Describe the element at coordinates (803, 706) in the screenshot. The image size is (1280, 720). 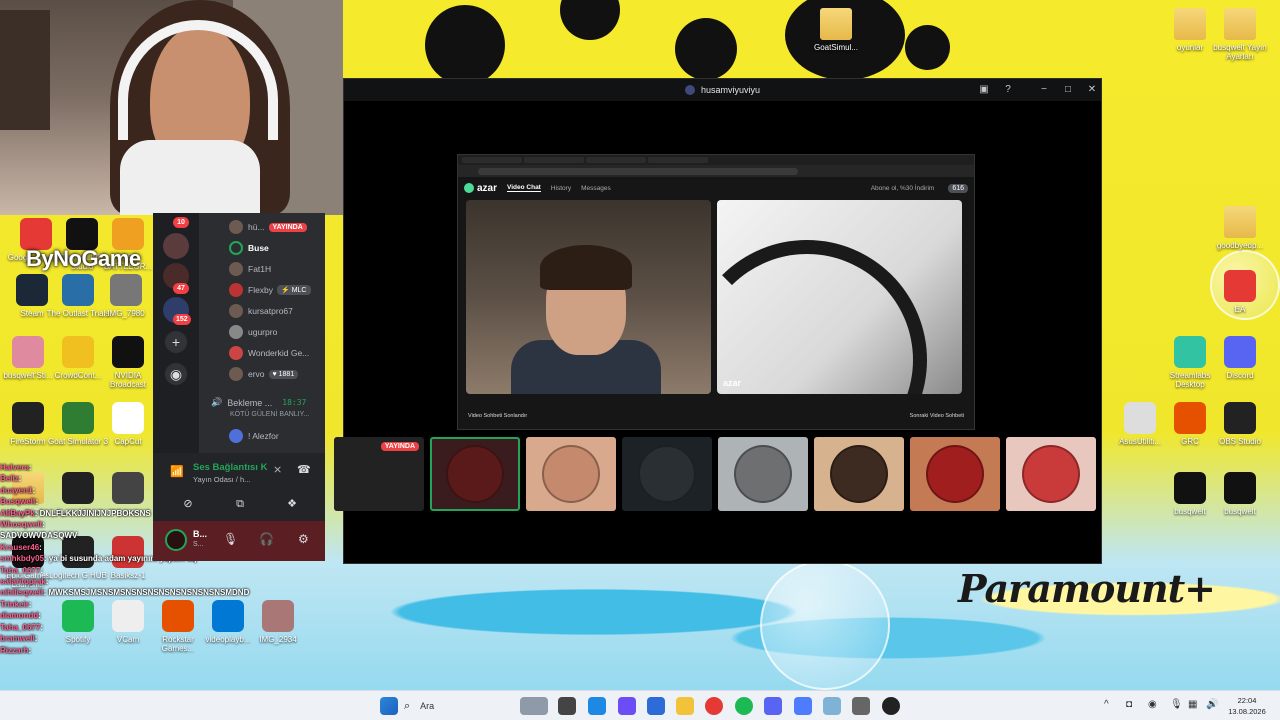
I see `todo-icon` at that location.